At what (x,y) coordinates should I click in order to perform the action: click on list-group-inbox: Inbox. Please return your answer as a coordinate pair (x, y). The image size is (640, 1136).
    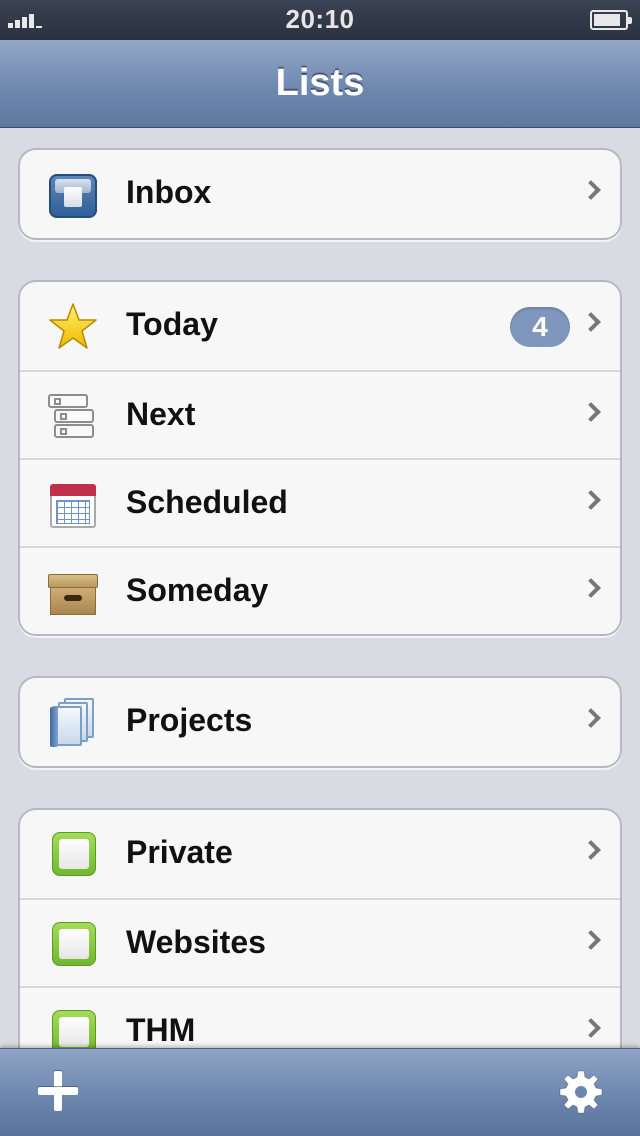
    Looking at the image, I should click on (320, 194).